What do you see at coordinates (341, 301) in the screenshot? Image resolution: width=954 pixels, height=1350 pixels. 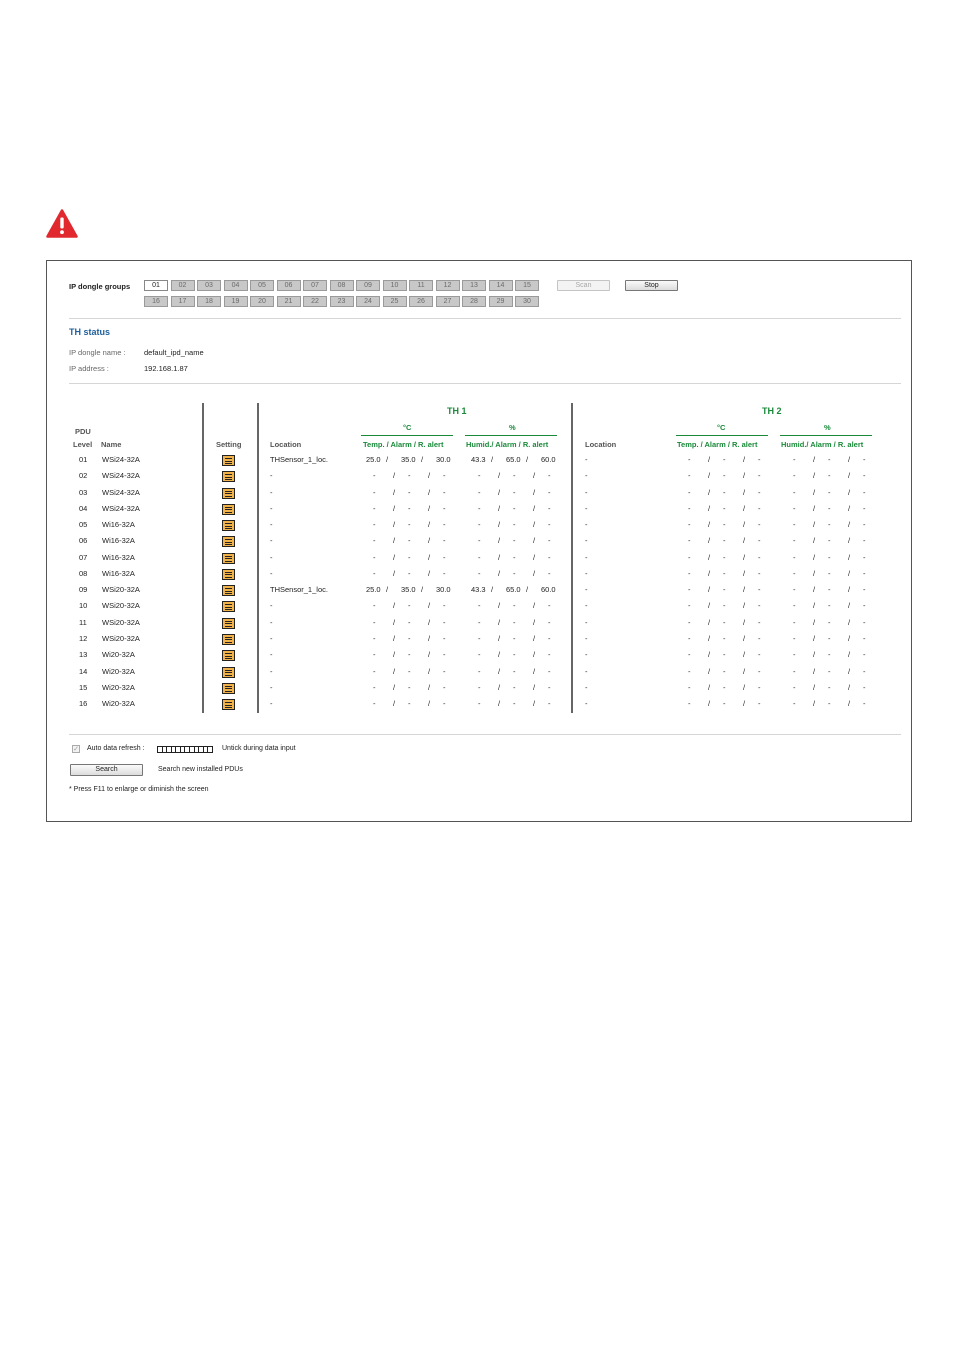 I see `group-button-23: 23` at bounding box center [341, 301].